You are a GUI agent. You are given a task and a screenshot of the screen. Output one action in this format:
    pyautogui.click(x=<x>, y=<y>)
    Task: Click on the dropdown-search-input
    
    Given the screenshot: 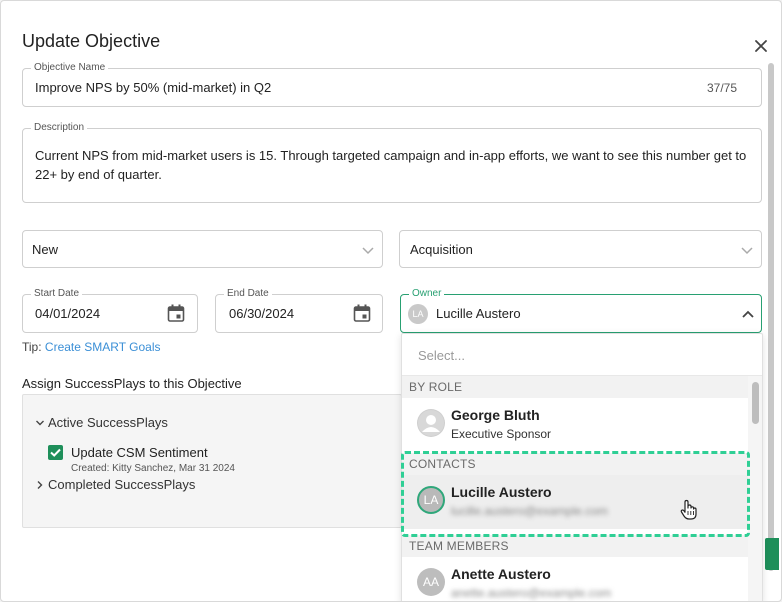 What is the action you would take?
    pyautogui.click(x=576, y=355)
    